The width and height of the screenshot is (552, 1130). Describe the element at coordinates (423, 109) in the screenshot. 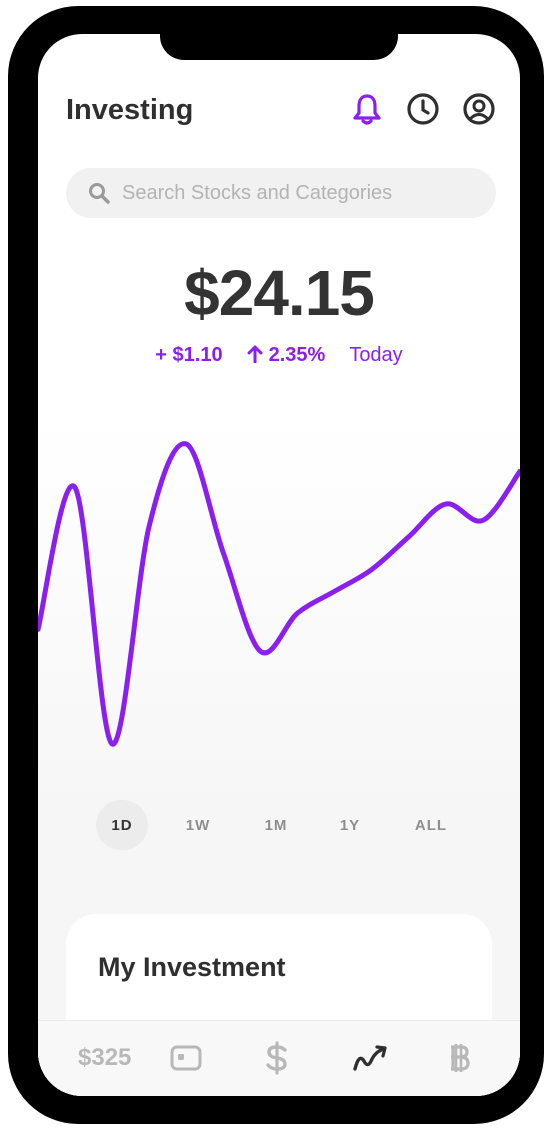

I see `clock-icon` at that location.